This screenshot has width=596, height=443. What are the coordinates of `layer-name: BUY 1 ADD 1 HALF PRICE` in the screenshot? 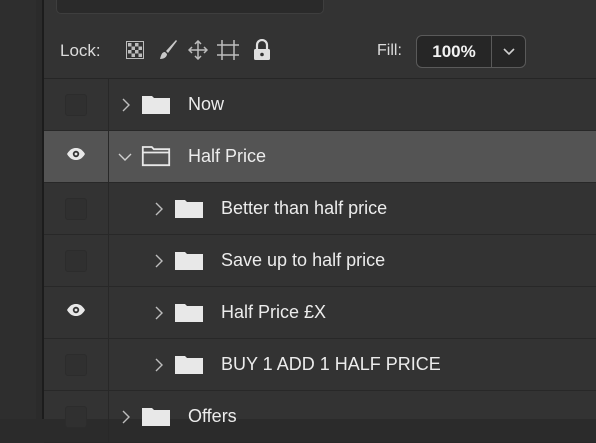 It's located at (331, 364).